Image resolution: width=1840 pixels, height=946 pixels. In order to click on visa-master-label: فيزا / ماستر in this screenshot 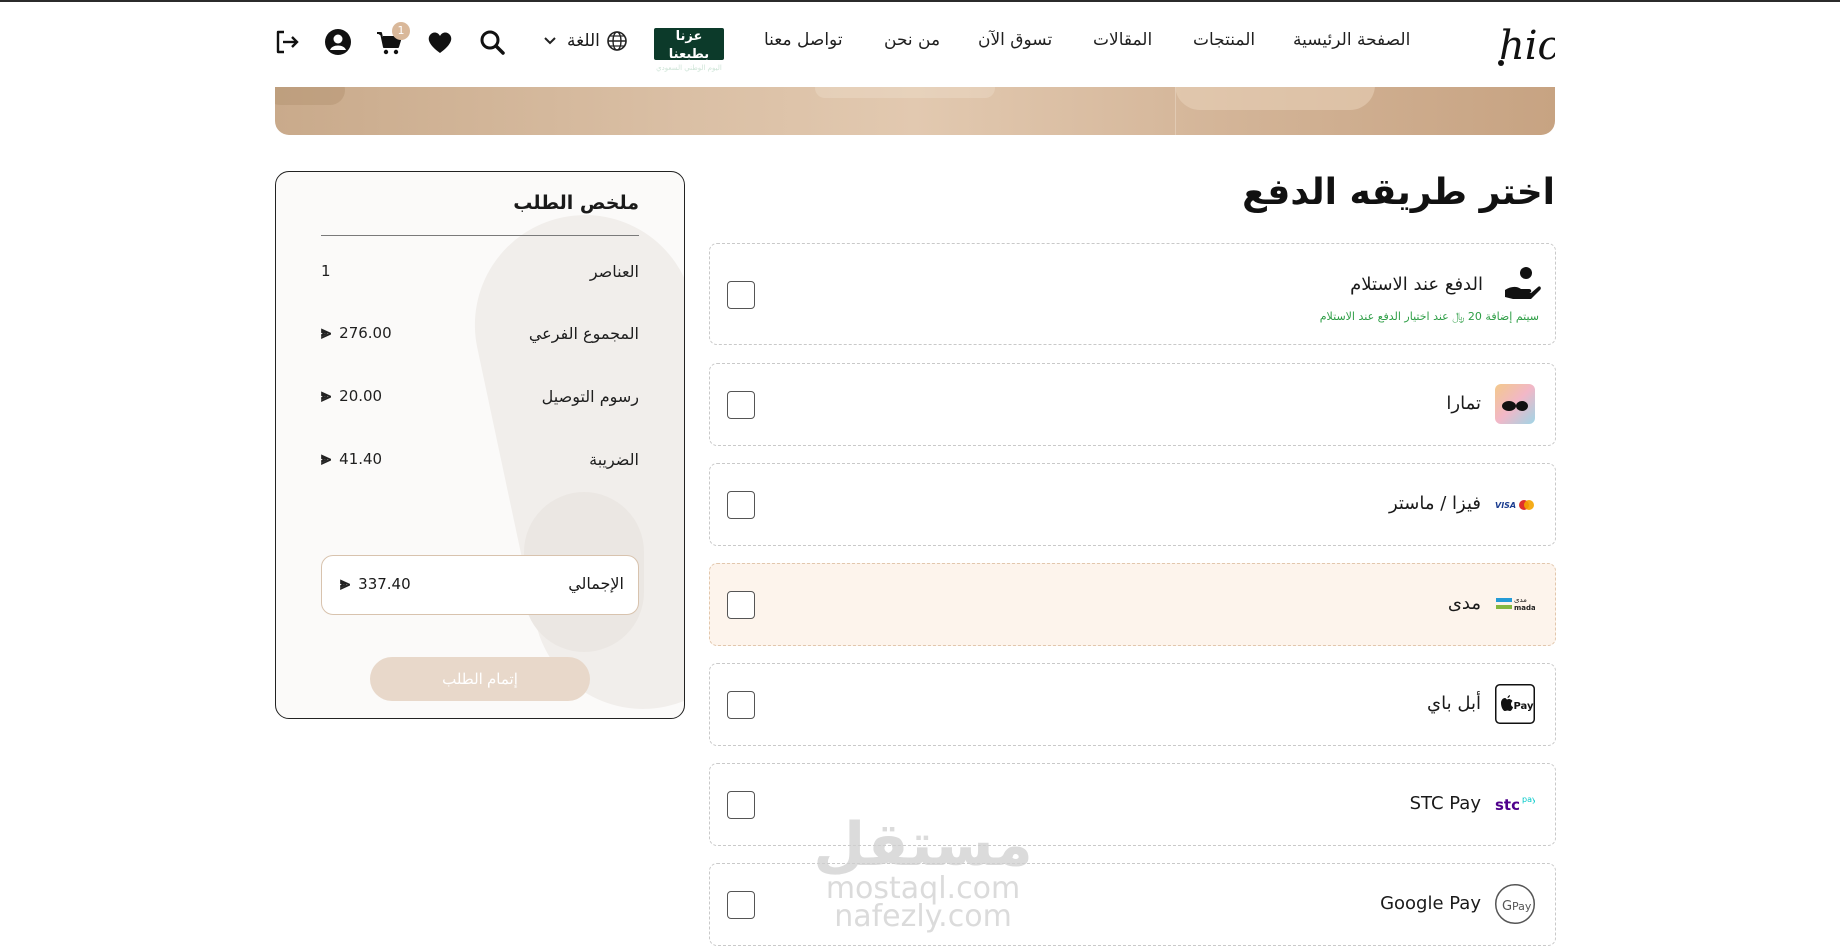, I will do `click(1434, 503)`.